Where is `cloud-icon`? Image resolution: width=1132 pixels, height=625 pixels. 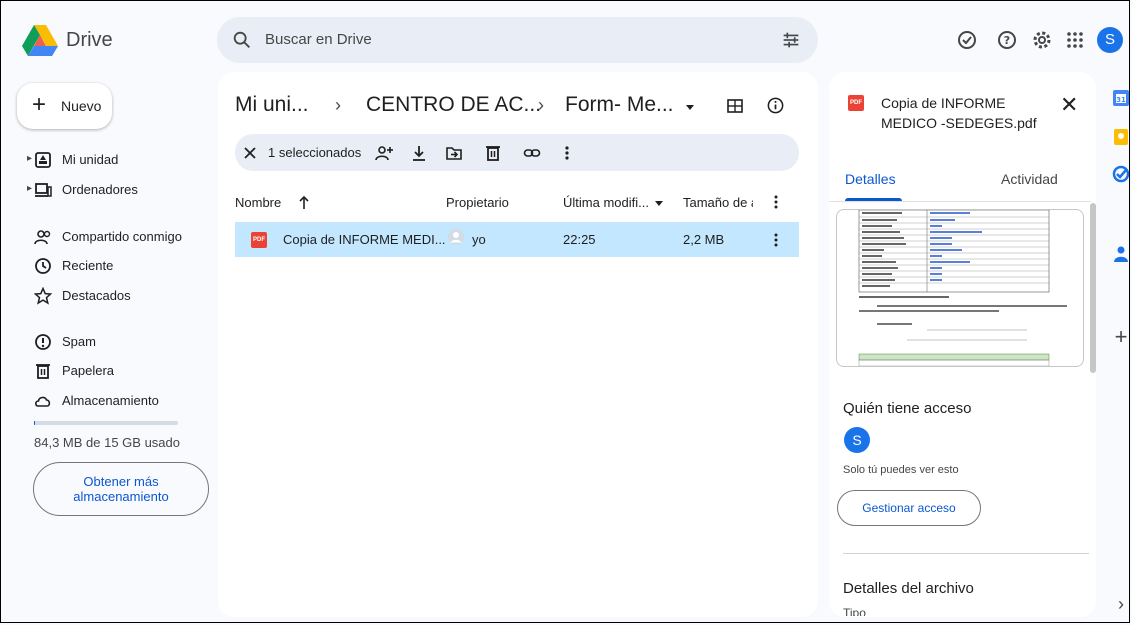
cloud-icon is located at coordinates (43, 401).